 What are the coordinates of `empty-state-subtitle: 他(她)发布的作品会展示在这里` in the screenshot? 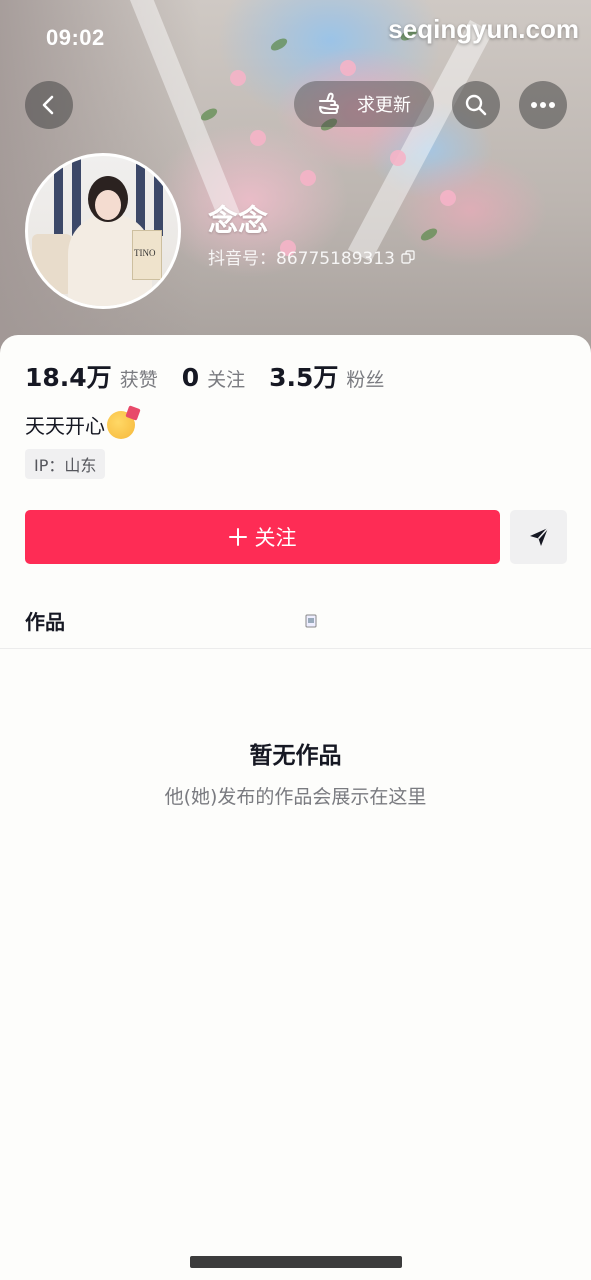 It's located at (295, 797).